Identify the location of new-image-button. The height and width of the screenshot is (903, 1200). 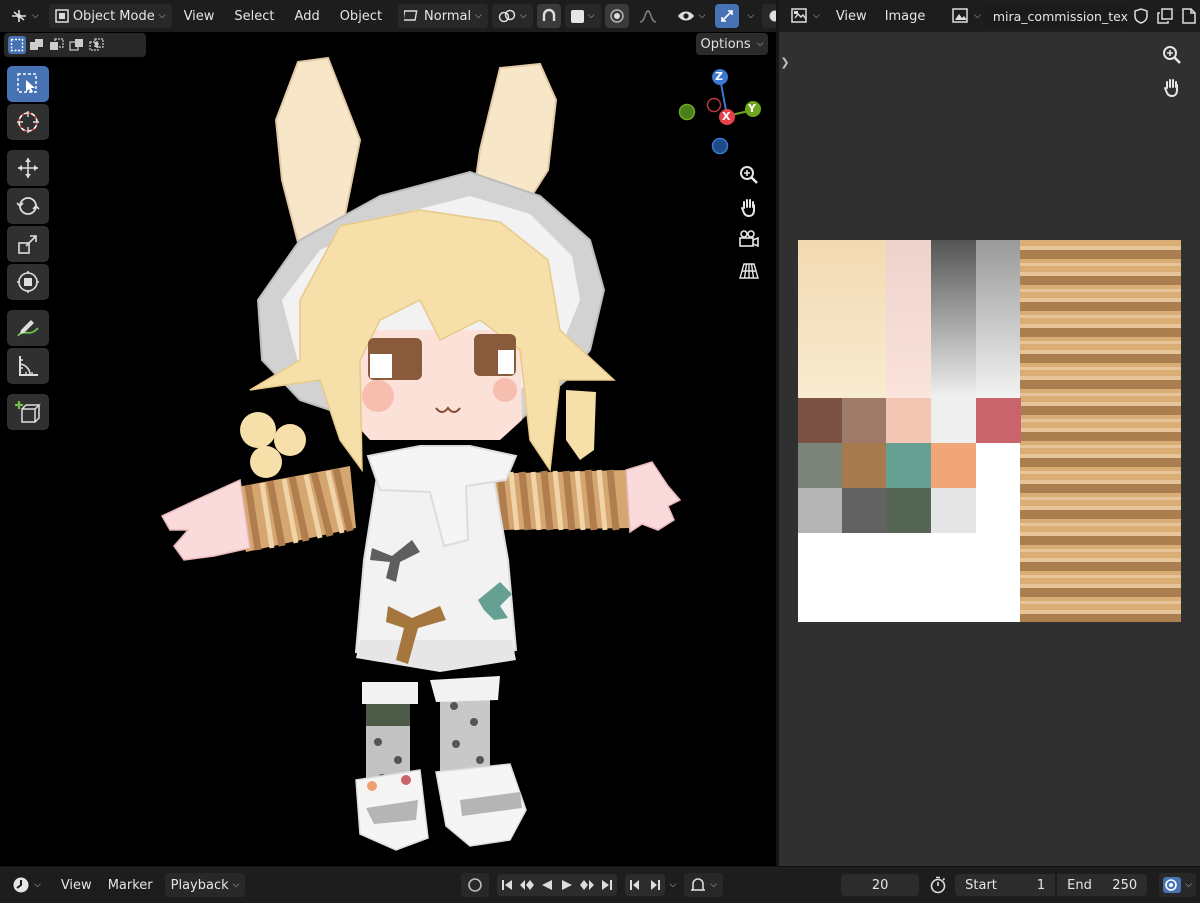
(1189, 16).